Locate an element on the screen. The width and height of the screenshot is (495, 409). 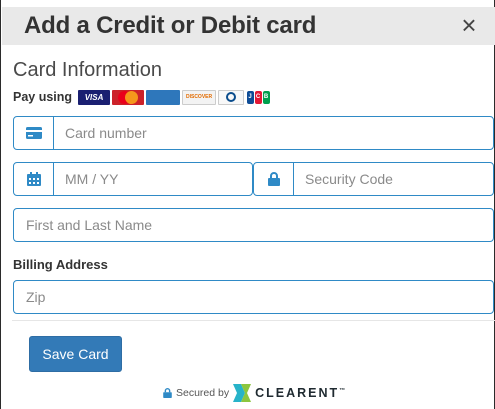
close-button: × is located at coordinates (469, 25).